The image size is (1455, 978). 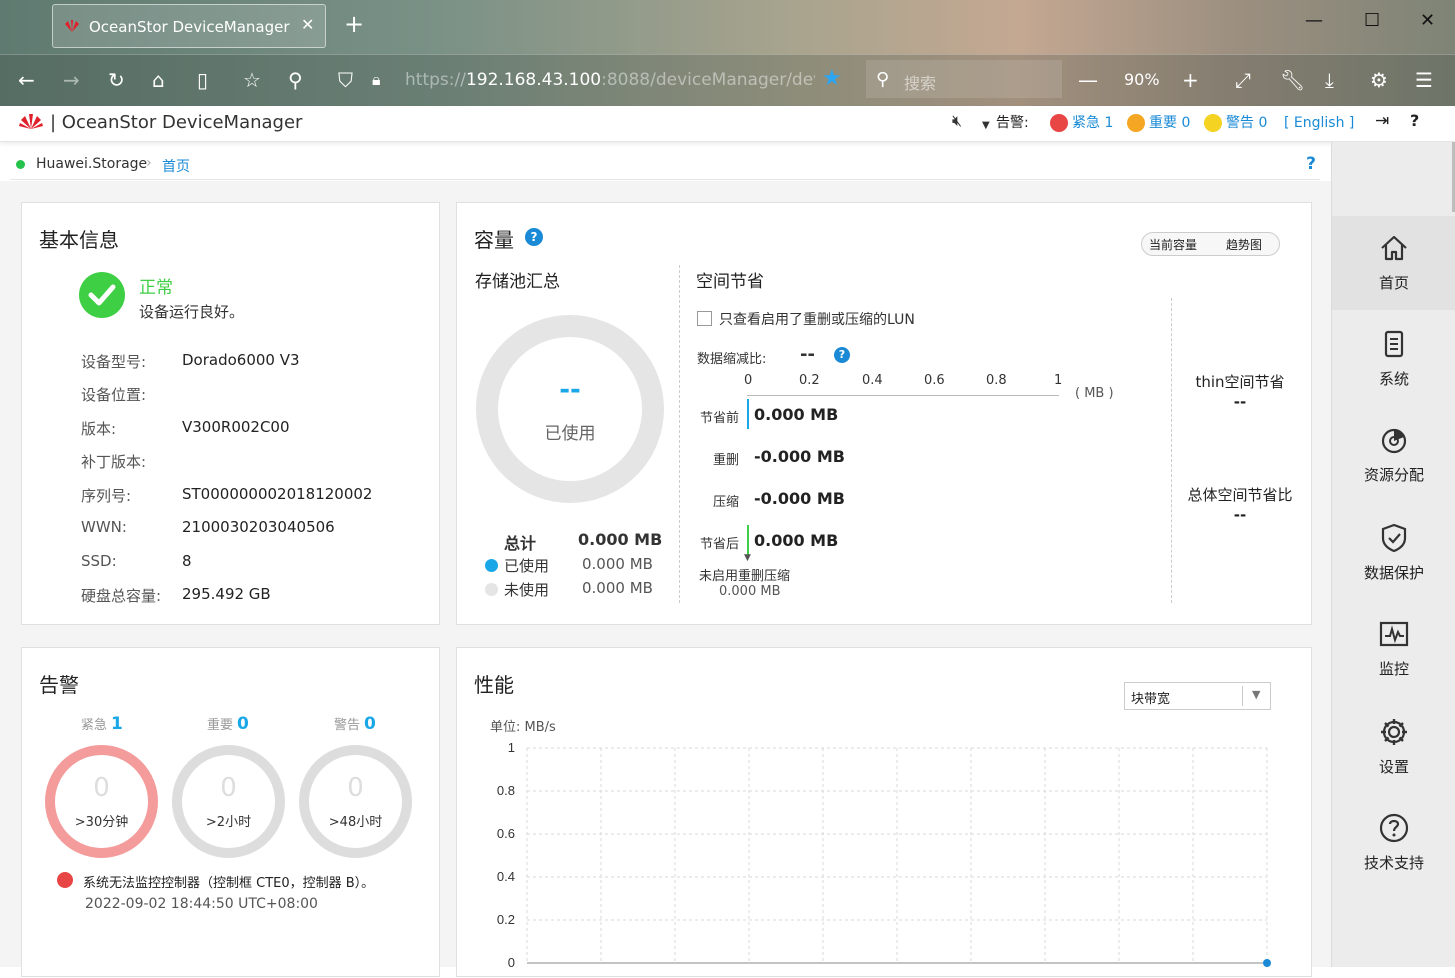 I want to click on search-browser-icon: ⚲, so click(x=295, y=80).